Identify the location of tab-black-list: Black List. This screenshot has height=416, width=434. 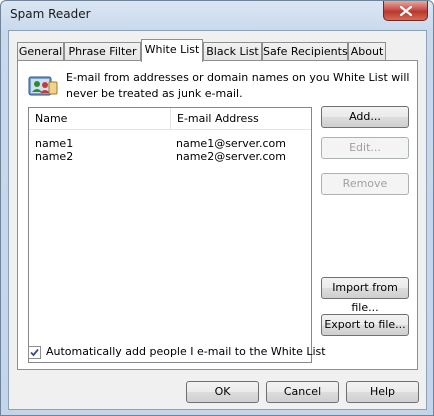
(232, 51).